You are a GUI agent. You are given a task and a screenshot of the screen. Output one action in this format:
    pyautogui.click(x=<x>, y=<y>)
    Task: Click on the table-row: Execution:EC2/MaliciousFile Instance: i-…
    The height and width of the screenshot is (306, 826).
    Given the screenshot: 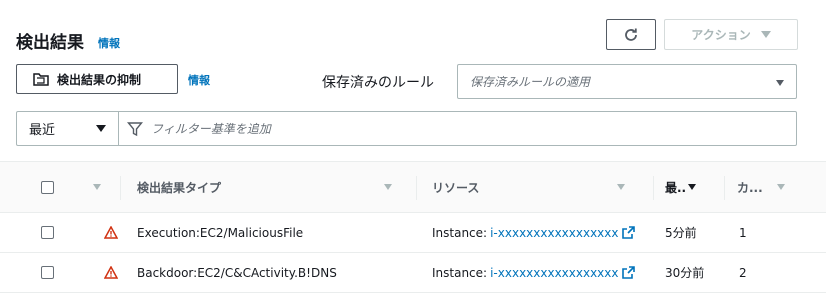 What is the action you would take?
    pyautogui.click(x=413, y=233)
    